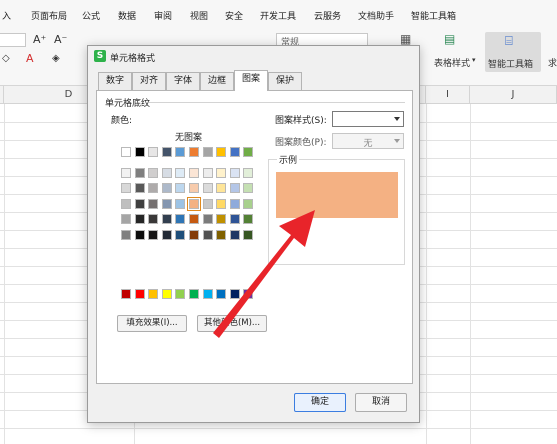 This screenshot has width=557, height=444. What do you see at coordinates (285, 81) in the screenshot?
I see `tab-protection: 保护` at bounding box center [285, 81].